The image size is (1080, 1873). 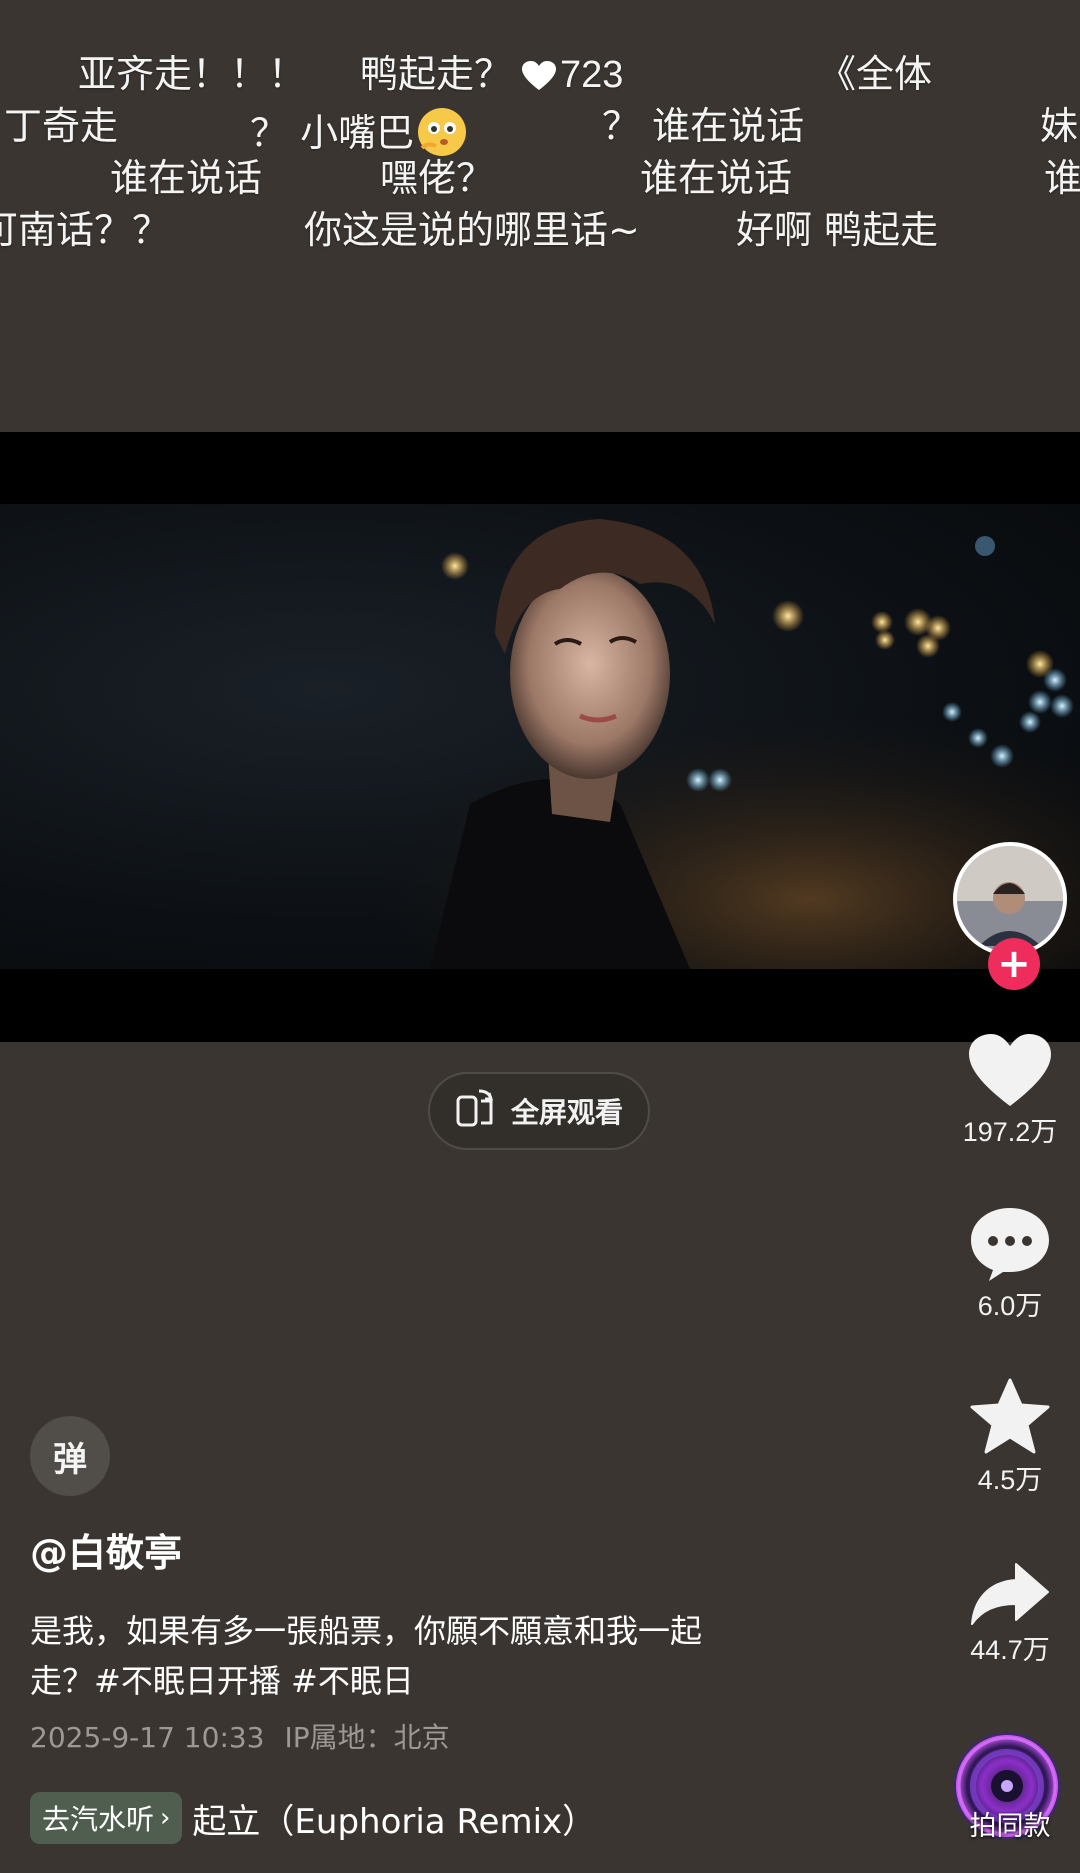 I want to click on listen-in-app-button: 去汽水听 ›, so click(x=106, y=1818).